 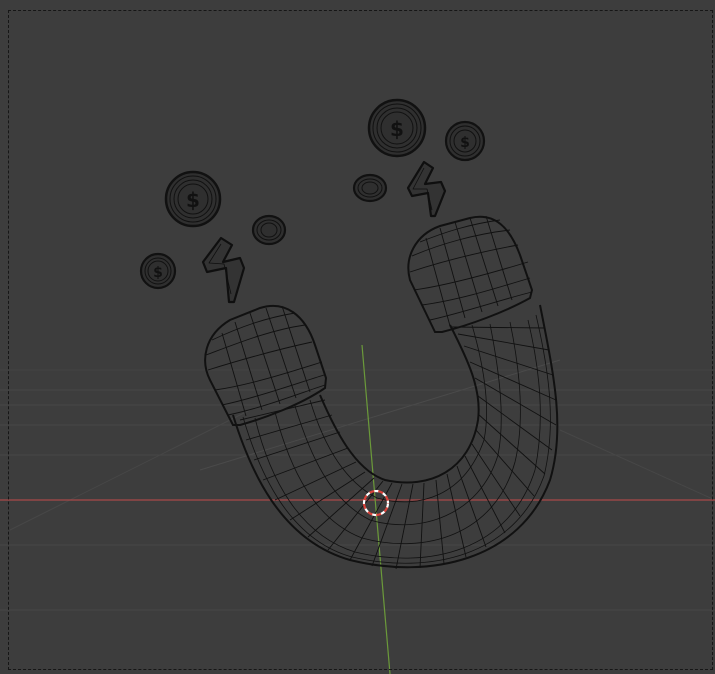 What do you see at coordinates (269, 230) in the screenshot?
I see `coin-tilted-left` at bounding box center [269, 230].